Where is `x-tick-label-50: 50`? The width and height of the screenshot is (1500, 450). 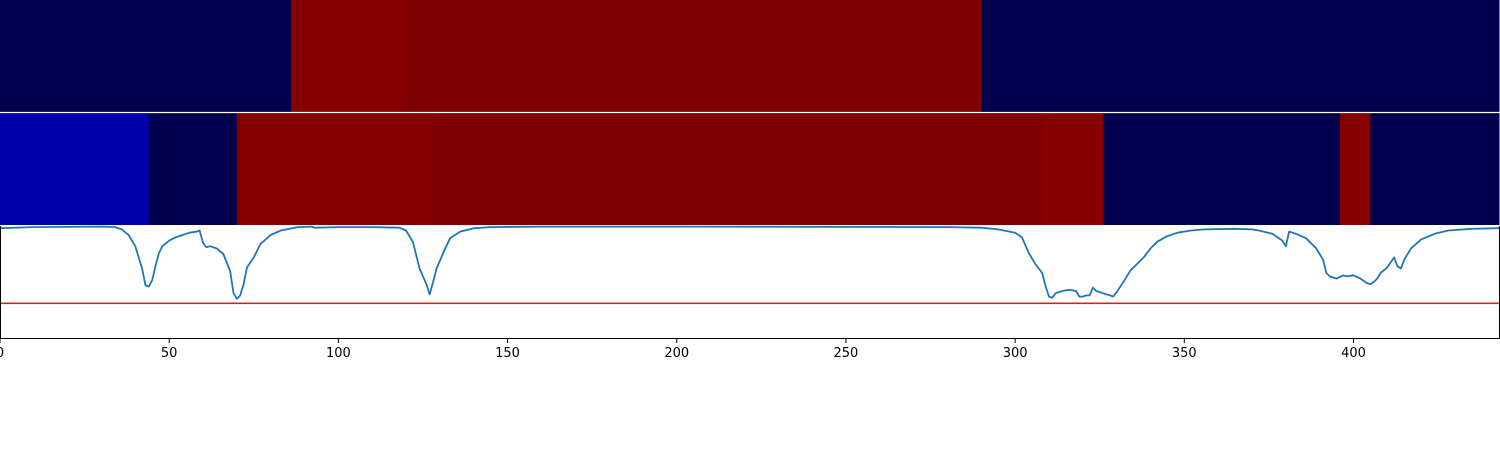
x-tick-label-50: 50 is located at coordinates (169, 353).